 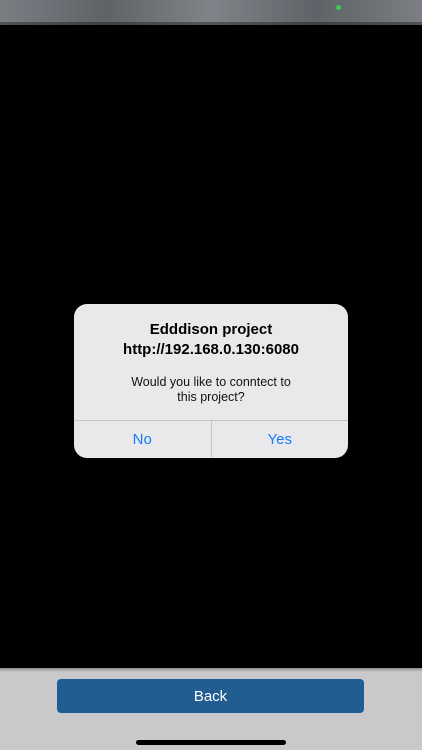 What do you see at coordinates (210, 696) in the screenshot?
I see `back-button: Back` at bounding box center [210, 696].